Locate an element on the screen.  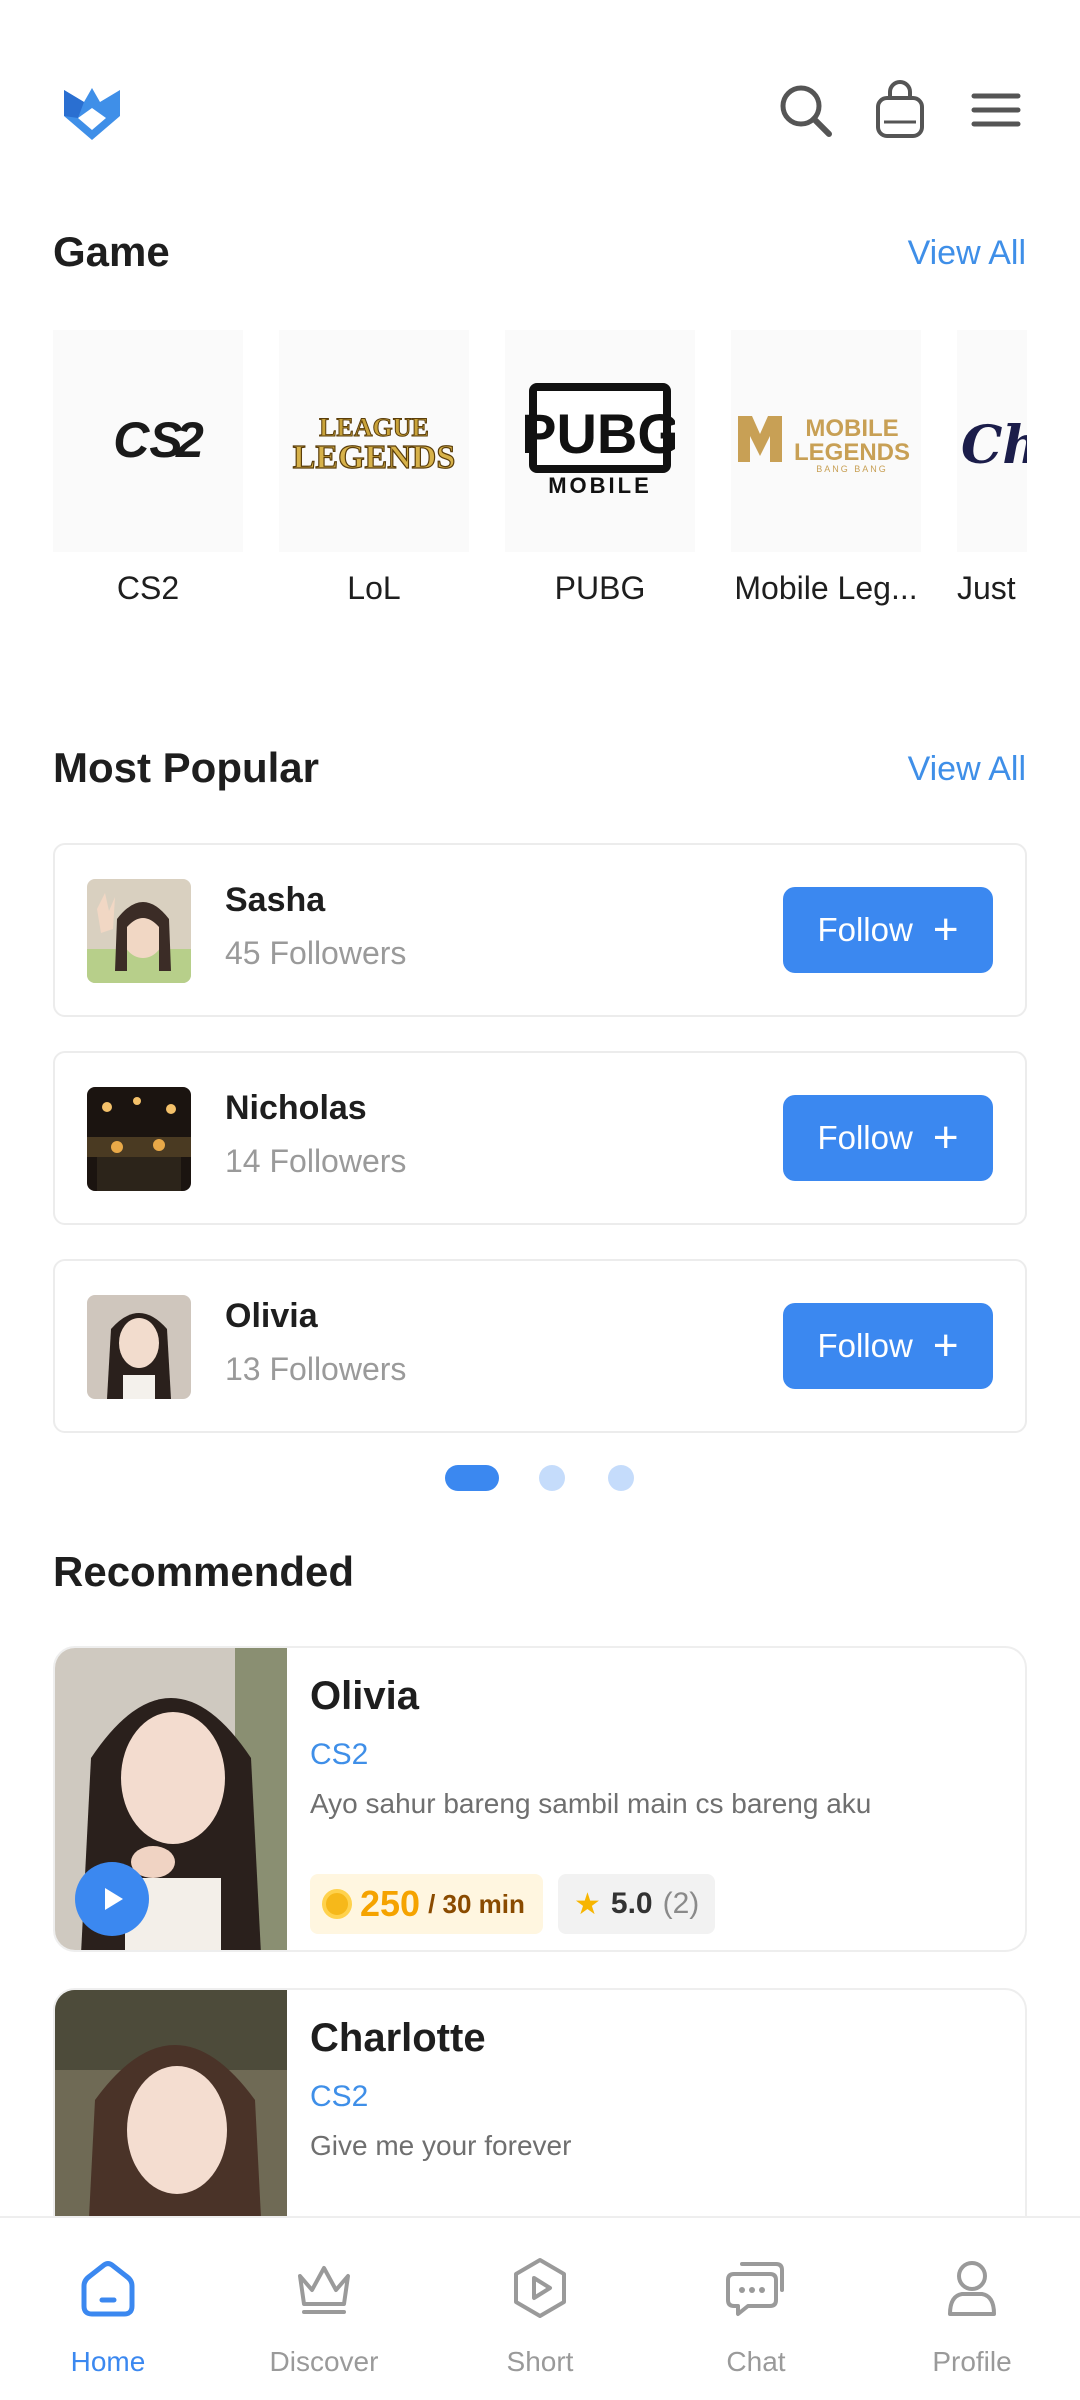
rating-count: (2) is located at coordinates (681, 1903).